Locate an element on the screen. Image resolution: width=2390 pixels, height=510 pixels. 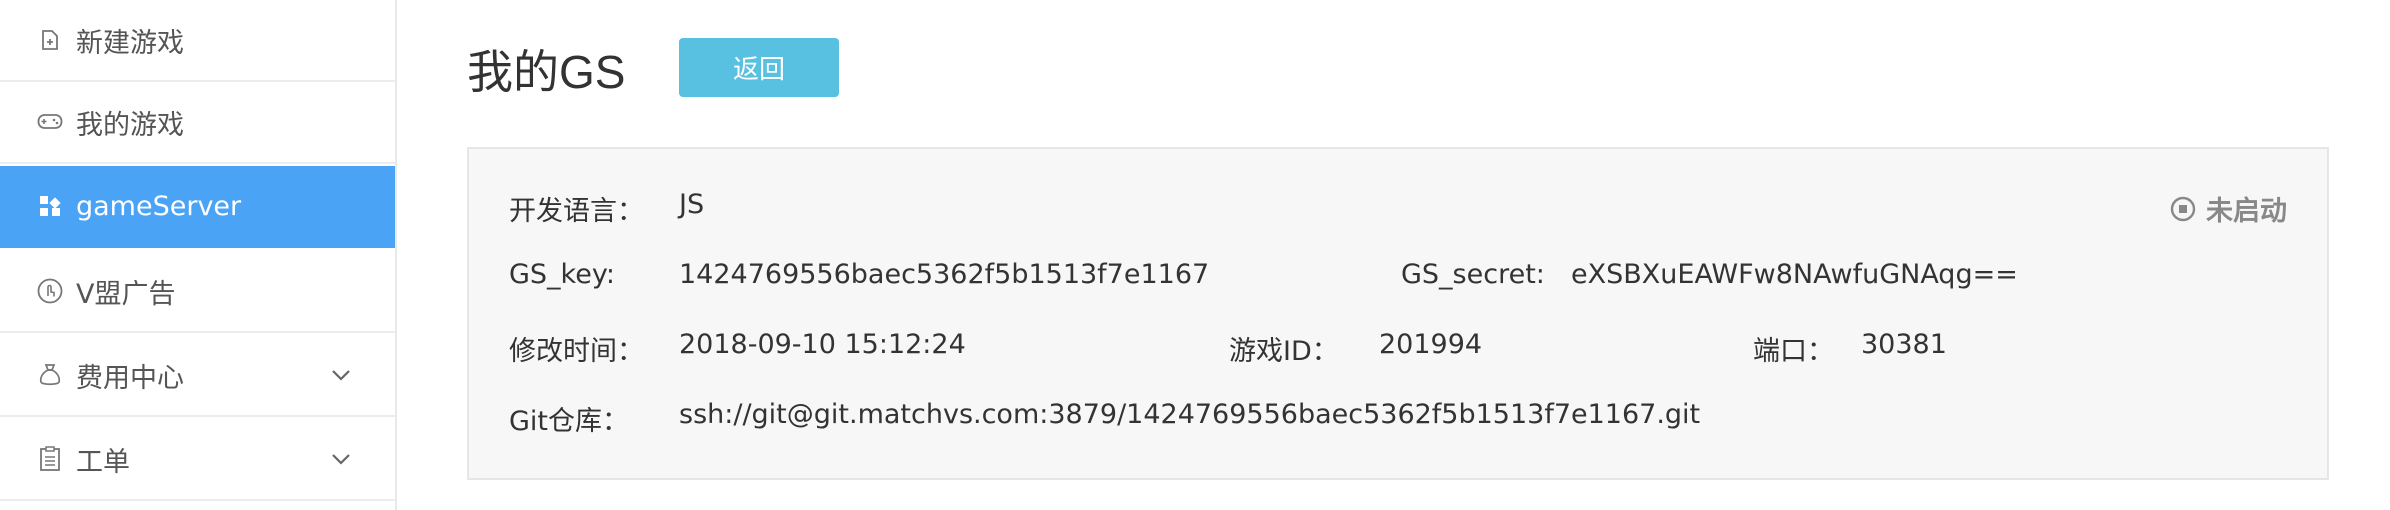
sidebar-item-label: gameServer is located at coordinates (159, 206).